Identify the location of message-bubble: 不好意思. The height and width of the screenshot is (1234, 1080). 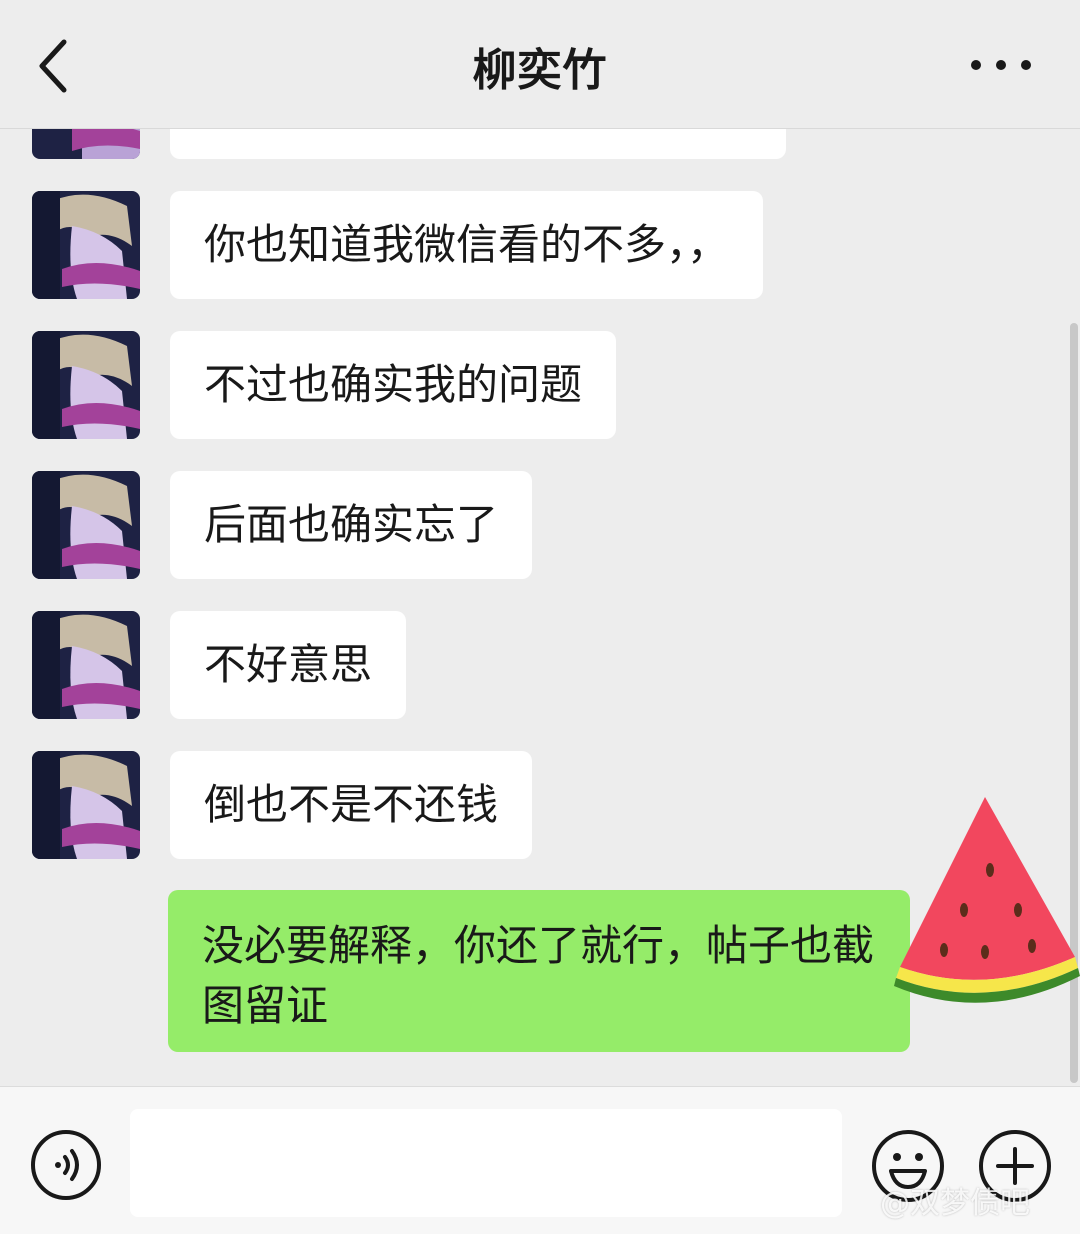
(288, 665).